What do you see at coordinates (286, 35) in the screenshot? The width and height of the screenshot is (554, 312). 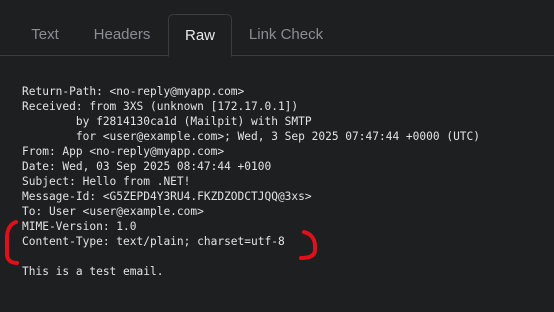 I see `tab-link-check: Link Check` at bounding box center [286, 35].